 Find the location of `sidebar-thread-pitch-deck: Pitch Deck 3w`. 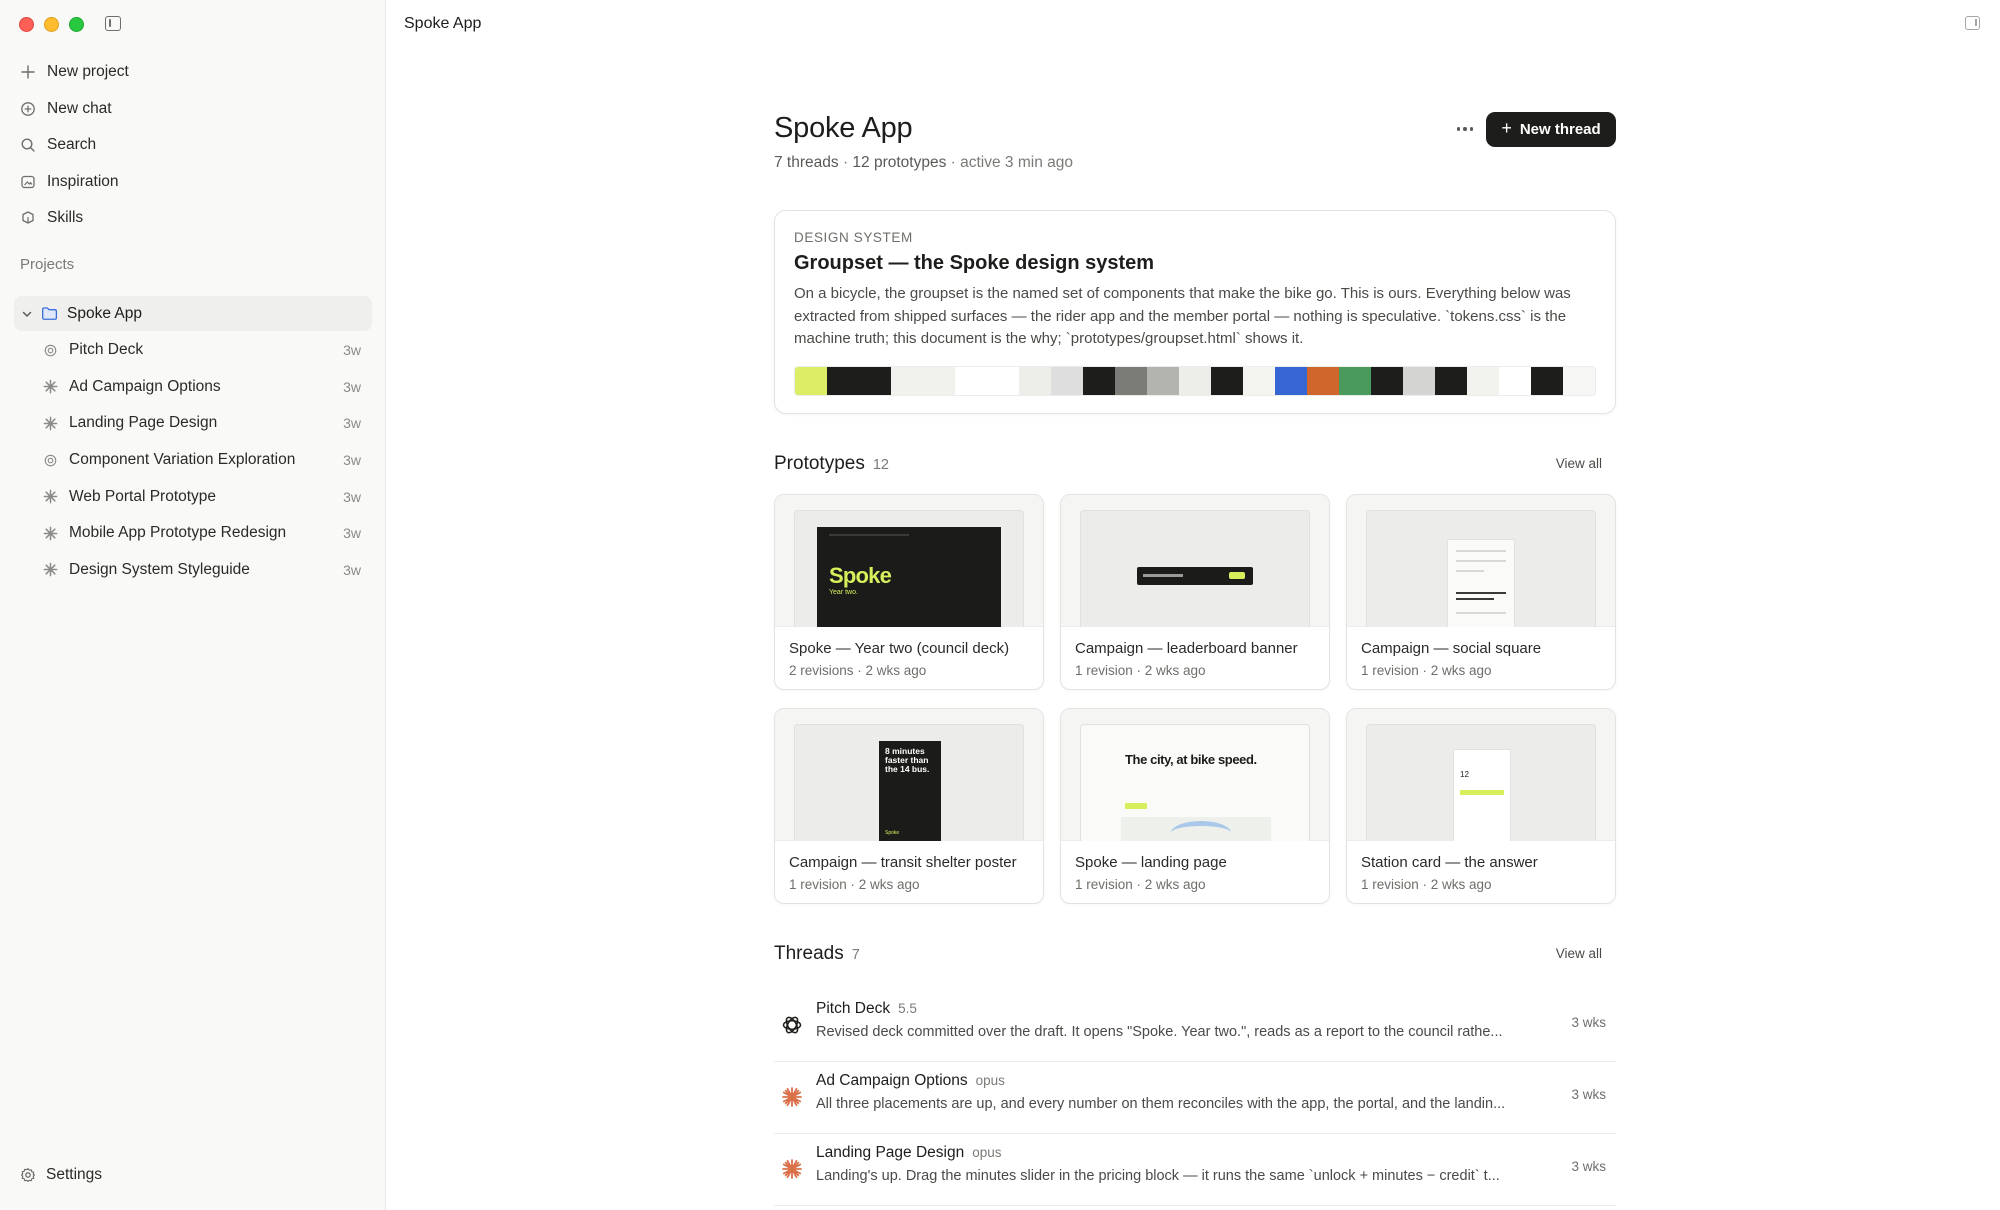

sidebar-thread-pitch-deck: Pitch Deck 3w is located at coordinates (193, 350).